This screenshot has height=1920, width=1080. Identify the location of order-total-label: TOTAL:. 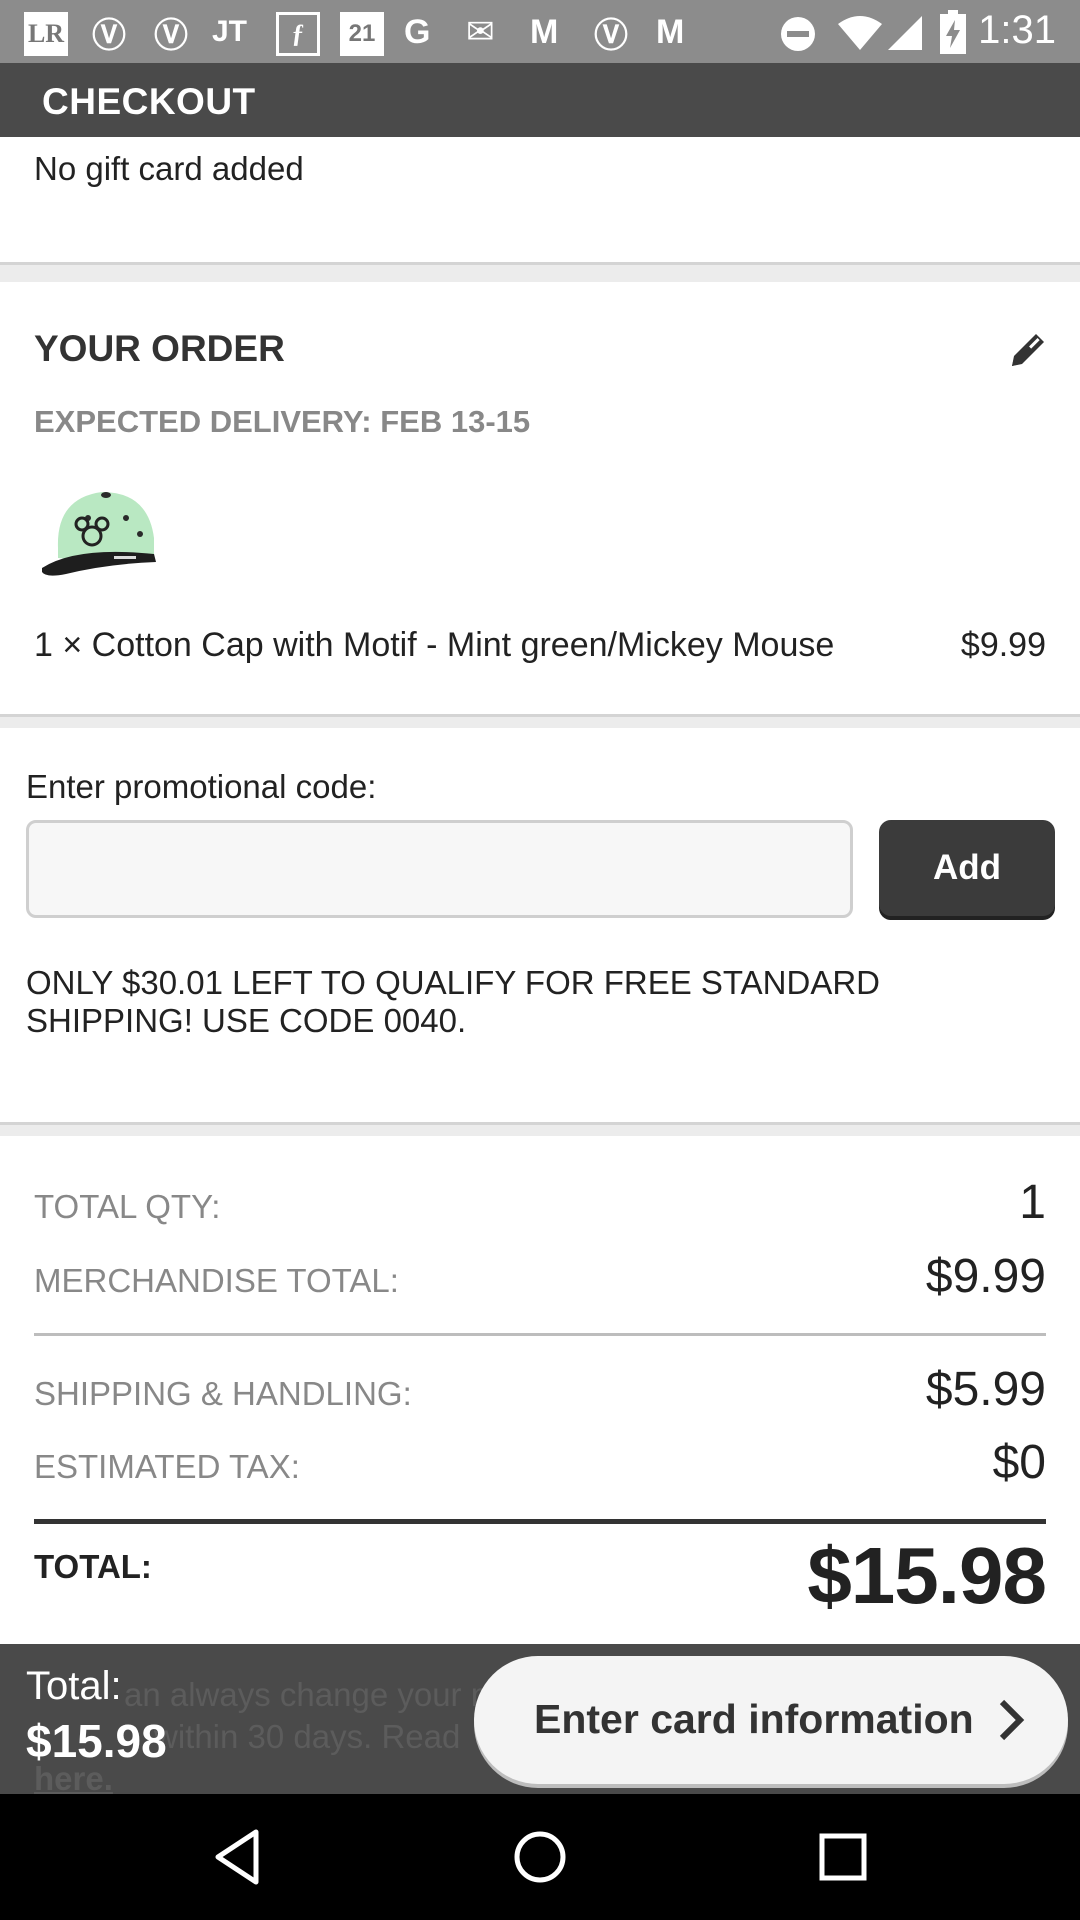
(93, 1566).